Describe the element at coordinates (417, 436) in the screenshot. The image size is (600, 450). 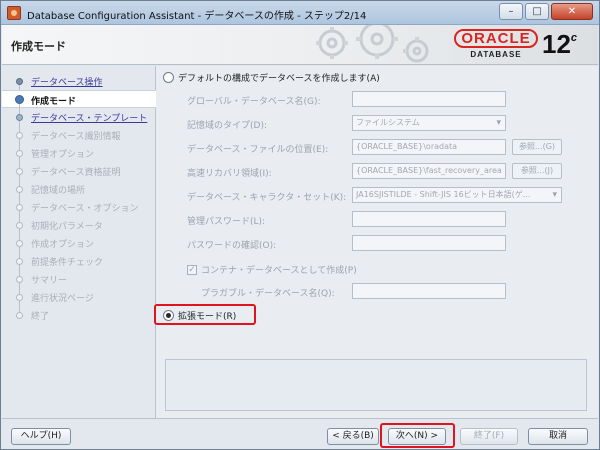
I see `next-button: 次へ(N) >` at that location.